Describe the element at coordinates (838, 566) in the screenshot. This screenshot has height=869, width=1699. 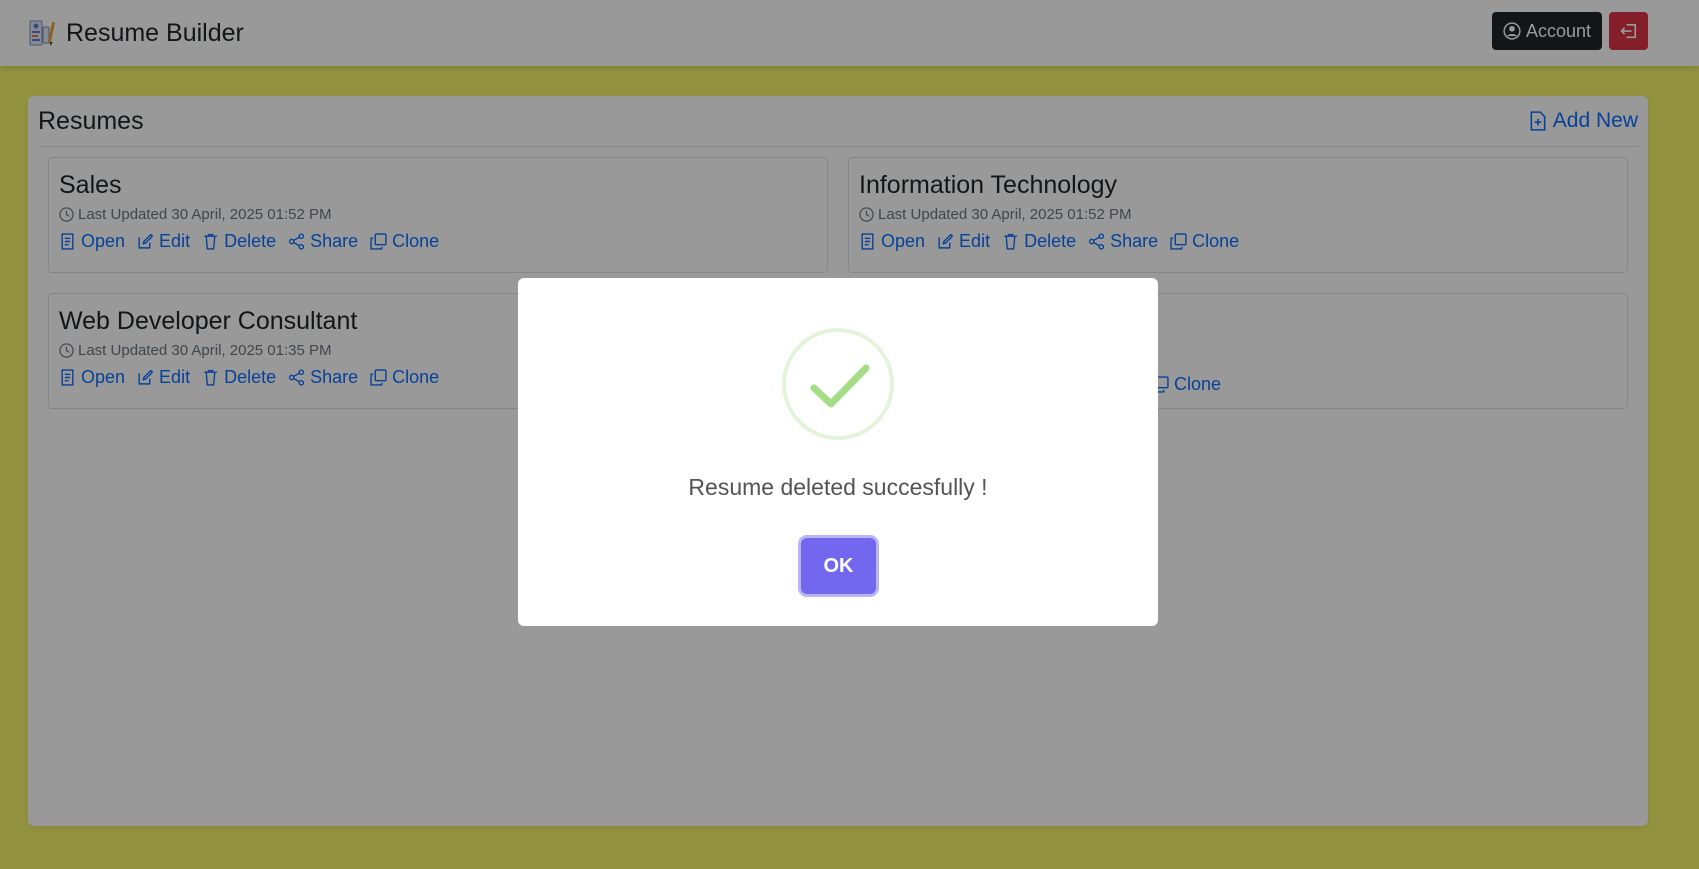
I see `ok-button: OK` at that location.